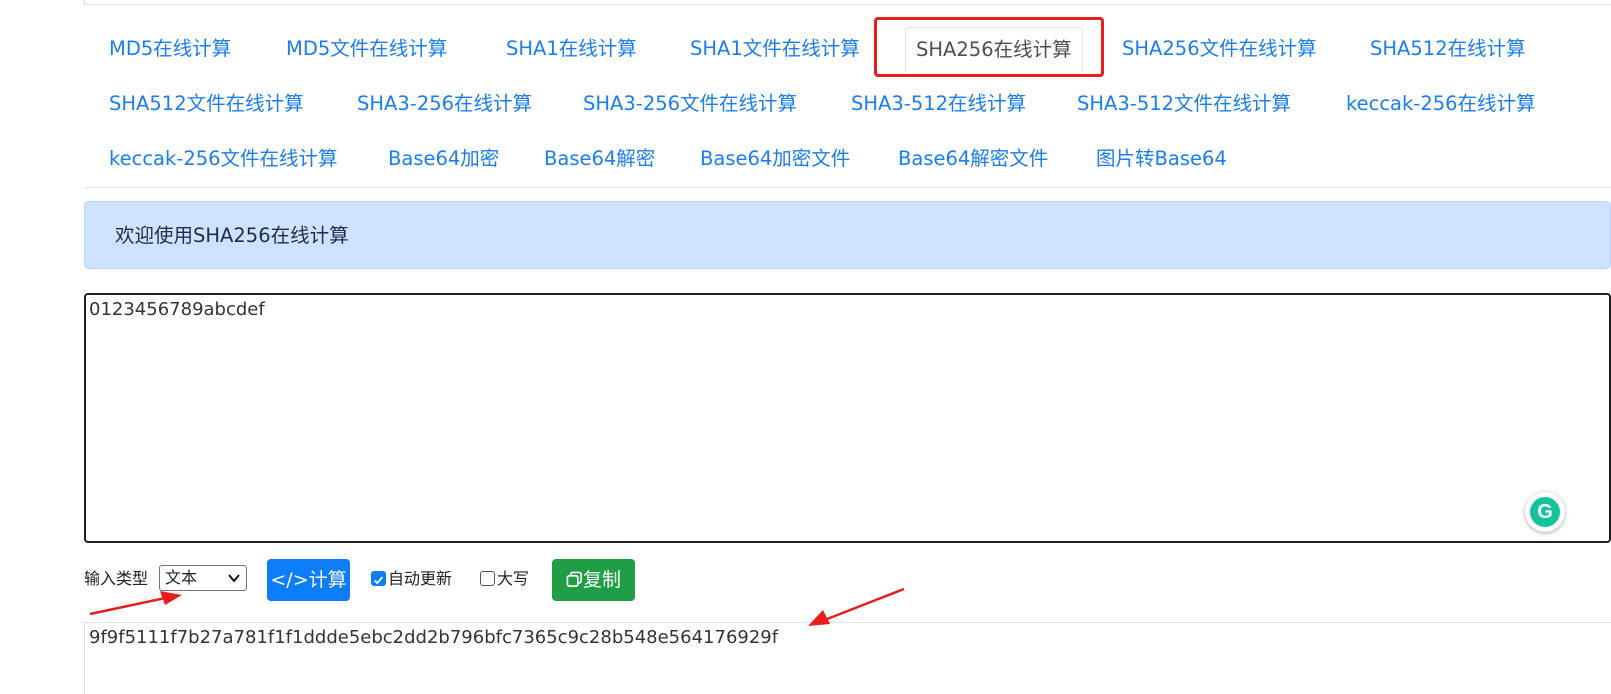  I want to click on top-border, so click(847, 2).